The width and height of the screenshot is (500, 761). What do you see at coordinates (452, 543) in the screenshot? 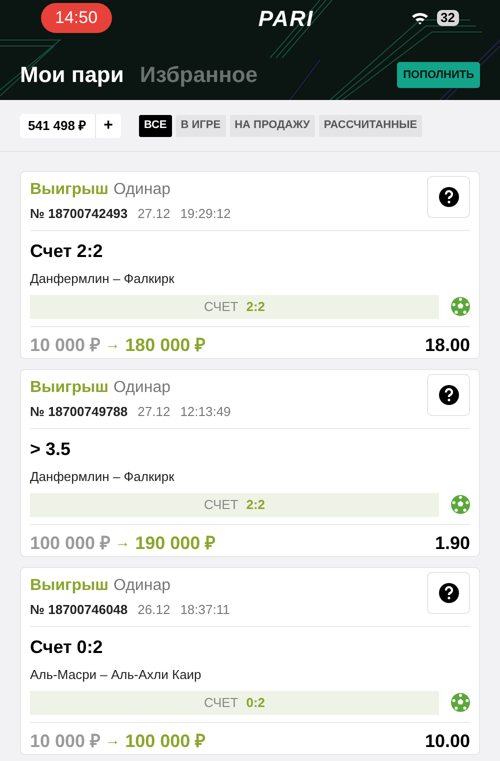
I see `odds: 1.90` at bounding box center [452, 543].